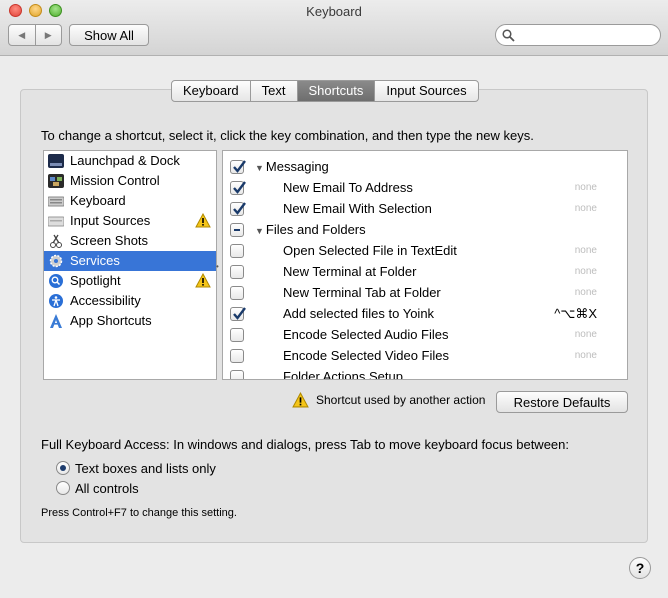  What do you see at coordinates (425, 229) in the screenshot?
I see `shortcut-group-row: ▼ Files and Folders` at bounding box center [425, 229].